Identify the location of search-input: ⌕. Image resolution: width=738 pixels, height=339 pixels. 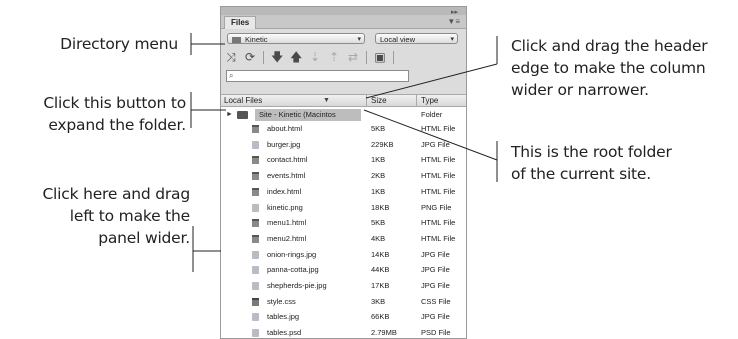
(317, 76).